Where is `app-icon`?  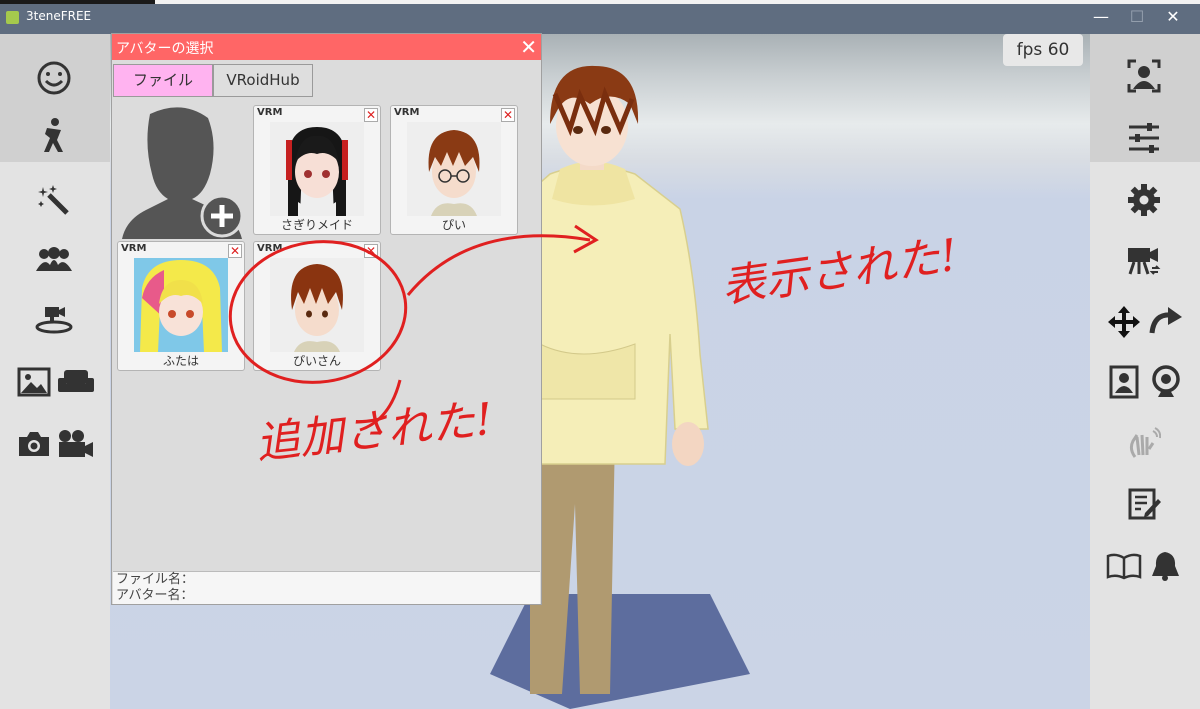 app-icon is located at coordinates (12, 17).